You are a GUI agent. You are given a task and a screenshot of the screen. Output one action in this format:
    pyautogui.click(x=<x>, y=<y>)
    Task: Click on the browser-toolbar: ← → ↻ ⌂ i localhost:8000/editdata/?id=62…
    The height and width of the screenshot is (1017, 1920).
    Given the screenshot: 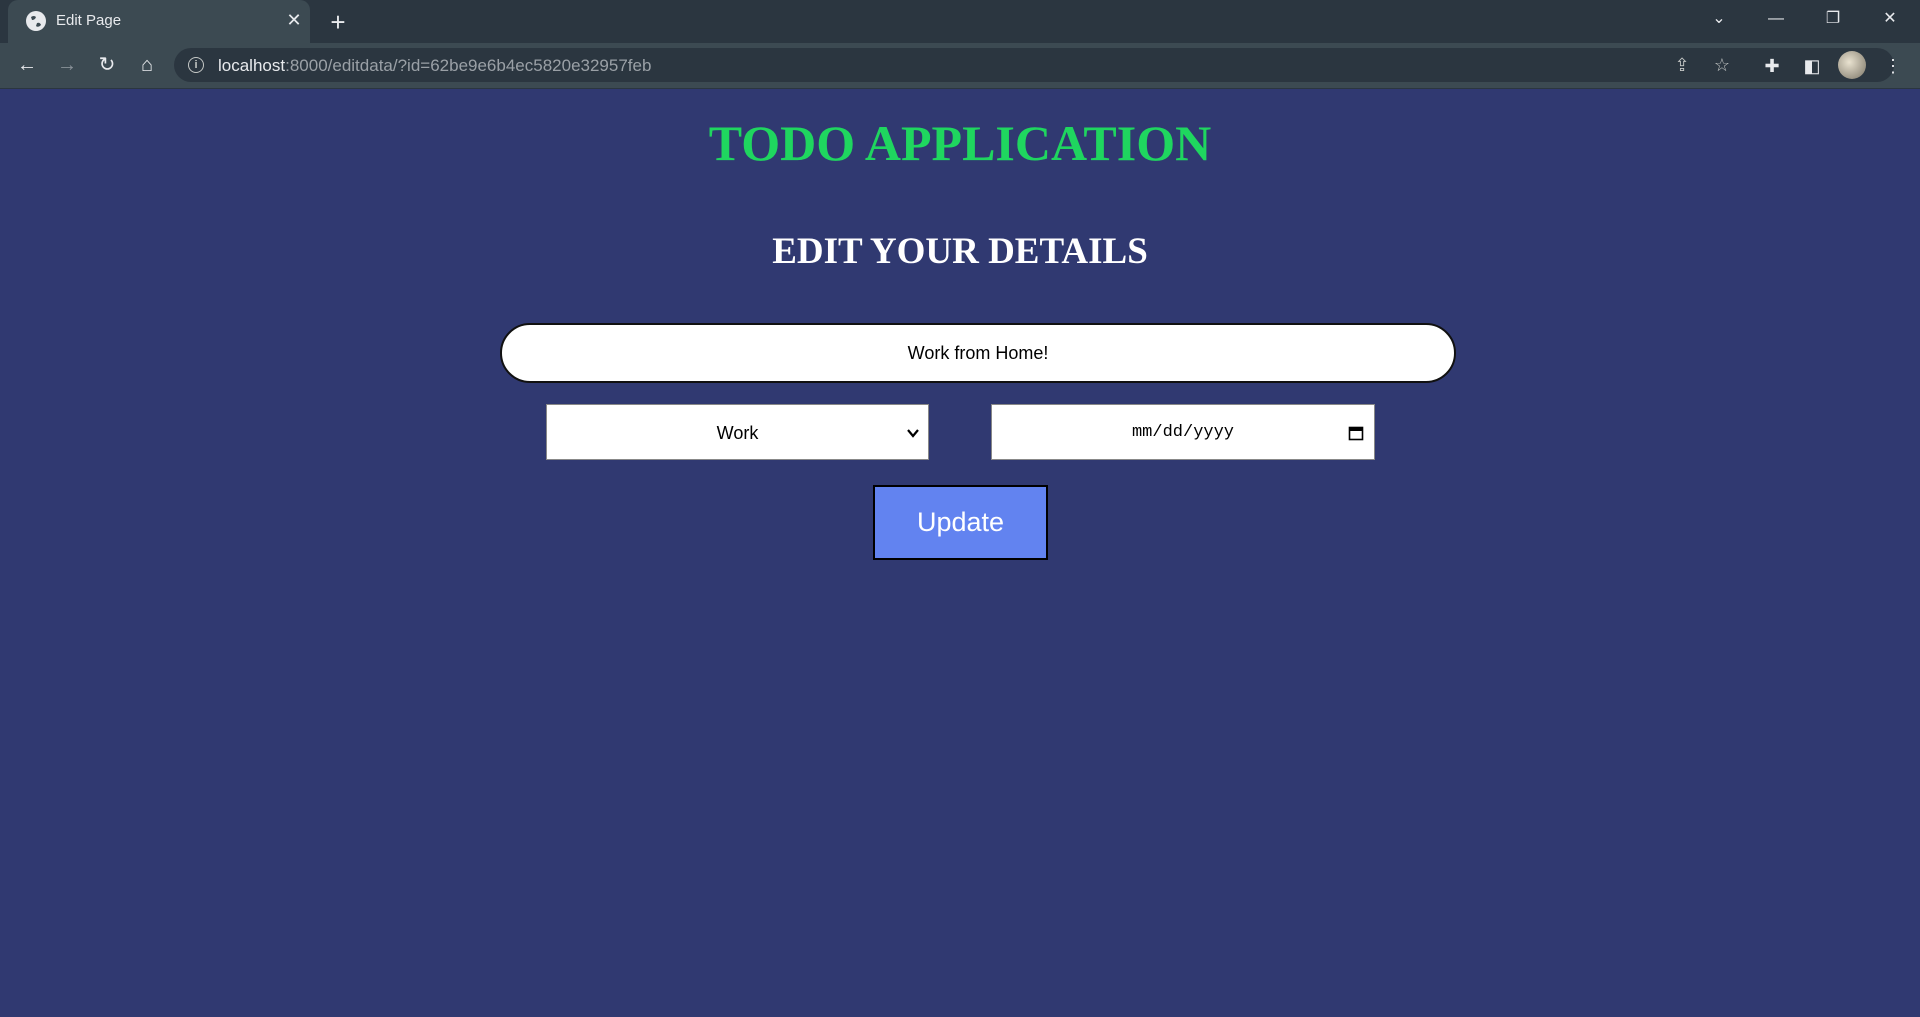 What is the action you would take?
    pyautogui.click(x=960, y=66)
    